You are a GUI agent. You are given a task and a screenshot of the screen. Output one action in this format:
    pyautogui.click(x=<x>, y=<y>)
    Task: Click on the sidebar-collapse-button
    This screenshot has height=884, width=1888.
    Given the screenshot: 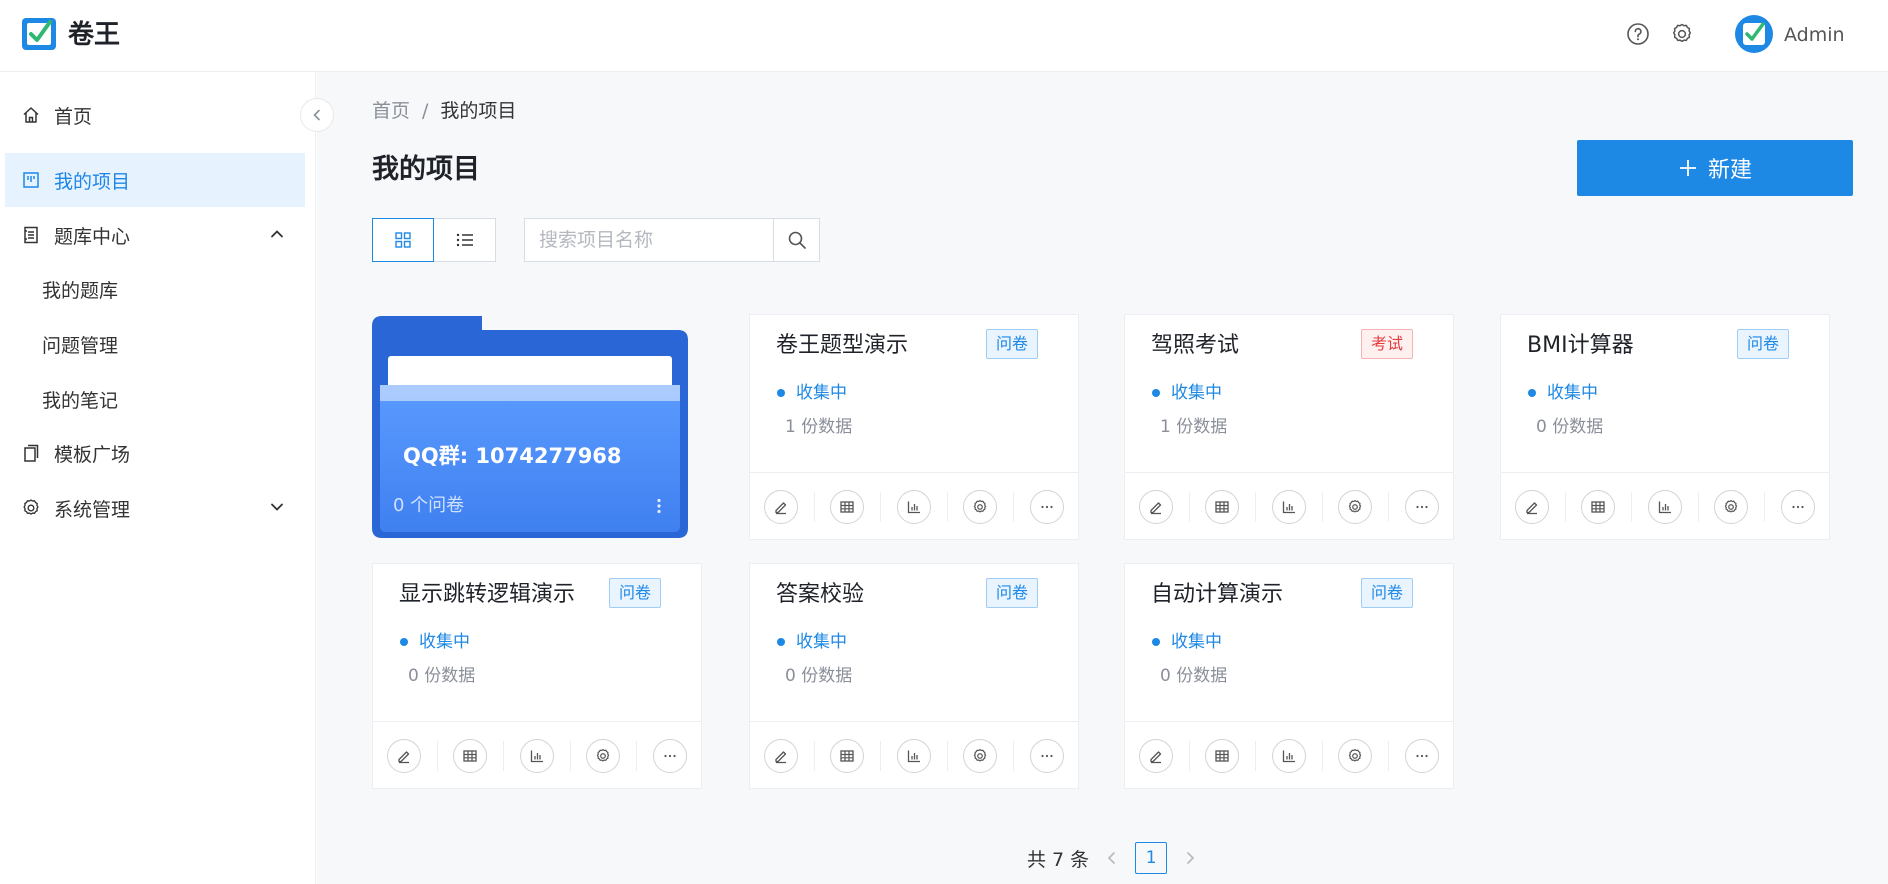 What is the action you would take?
    pyautogui.click(x=317, y=115)
    